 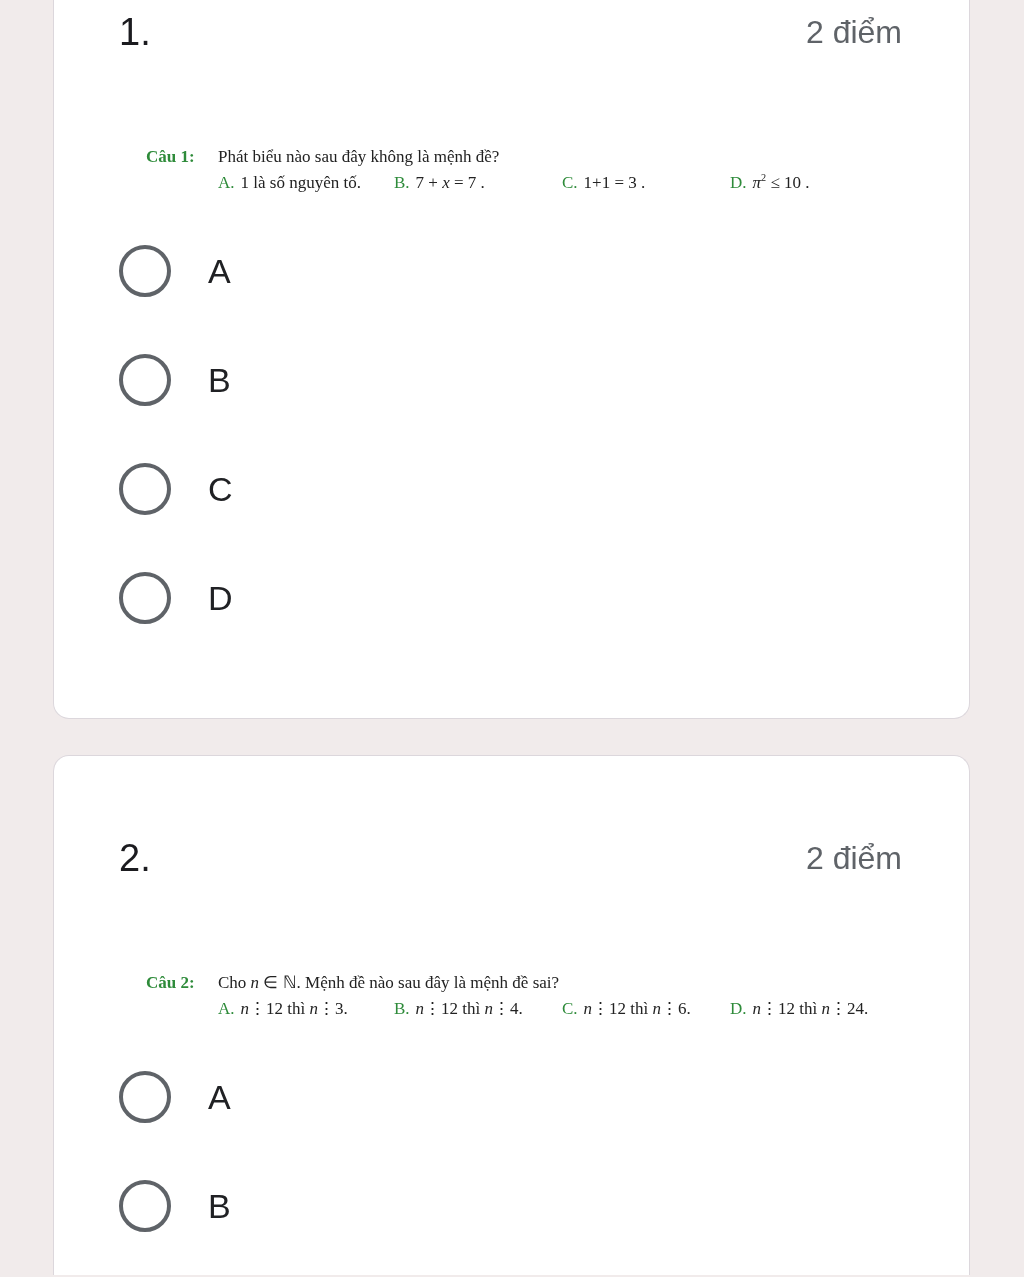 I want to click on question-text: Cho n ∈ ℕ. Mệnh đề nào sau đây là mệnh đề sai?, so click(x=389, y=983).